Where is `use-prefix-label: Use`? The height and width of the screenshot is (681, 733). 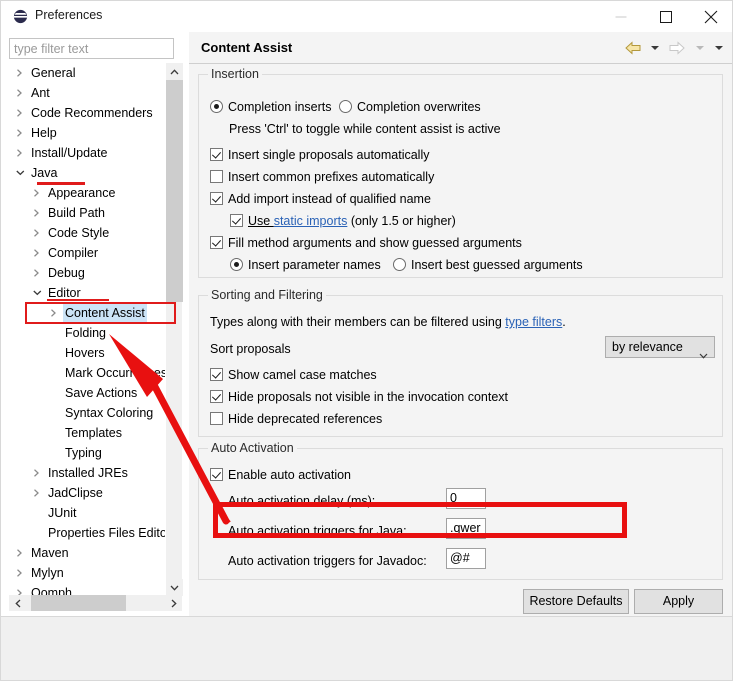
use-prefix-label: Use is located at coordinates (261, 221).